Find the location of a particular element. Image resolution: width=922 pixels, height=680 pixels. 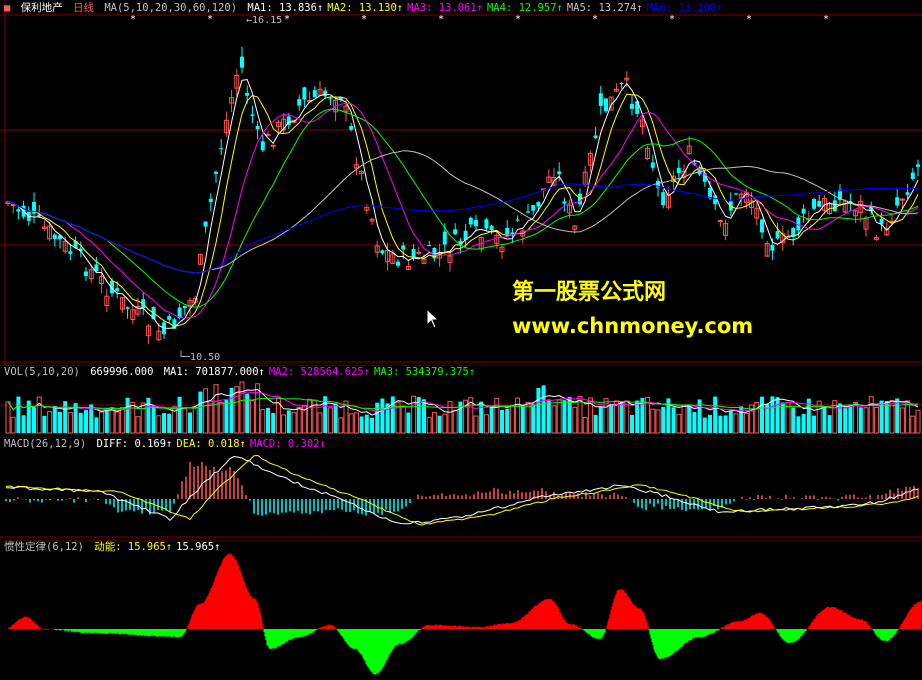

mouse-cursor-icon is located at coordinates (433, 320).